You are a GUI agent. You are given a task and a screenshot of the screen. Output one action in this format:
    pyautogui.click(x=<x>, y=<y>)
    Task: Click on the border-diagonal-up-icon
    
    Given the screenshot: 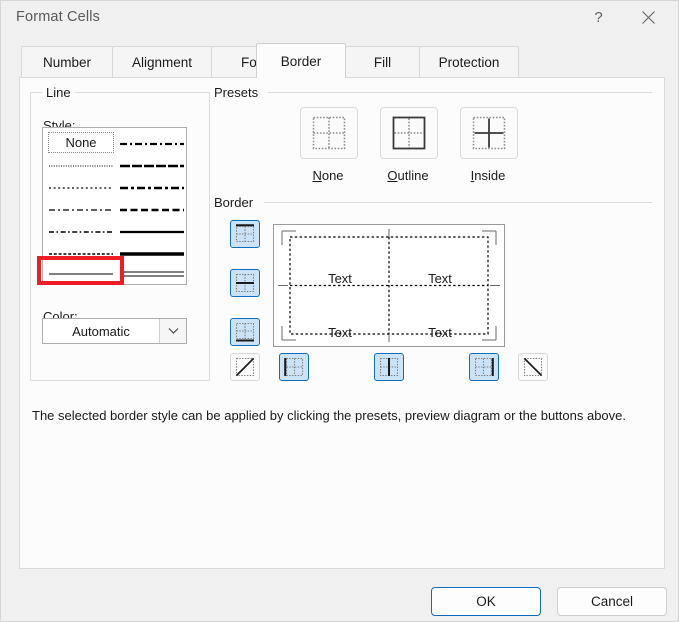 What is the action you would take?
    pyautogui.click(x=245, y=367)
    